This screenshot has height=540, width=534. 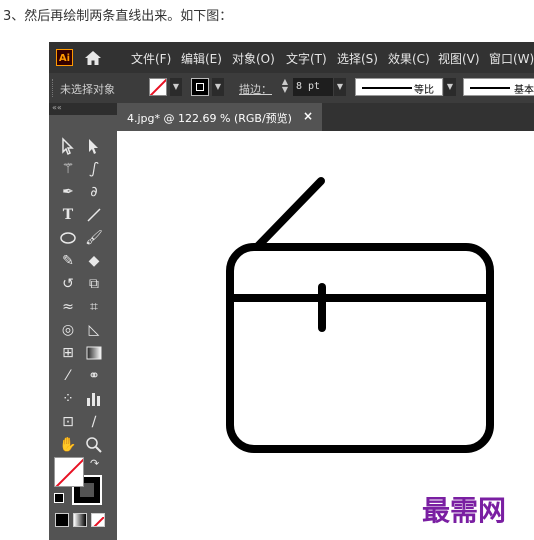 I want to click on eyedropper-tool-icon: ⁄, so click(x=68, y=376).